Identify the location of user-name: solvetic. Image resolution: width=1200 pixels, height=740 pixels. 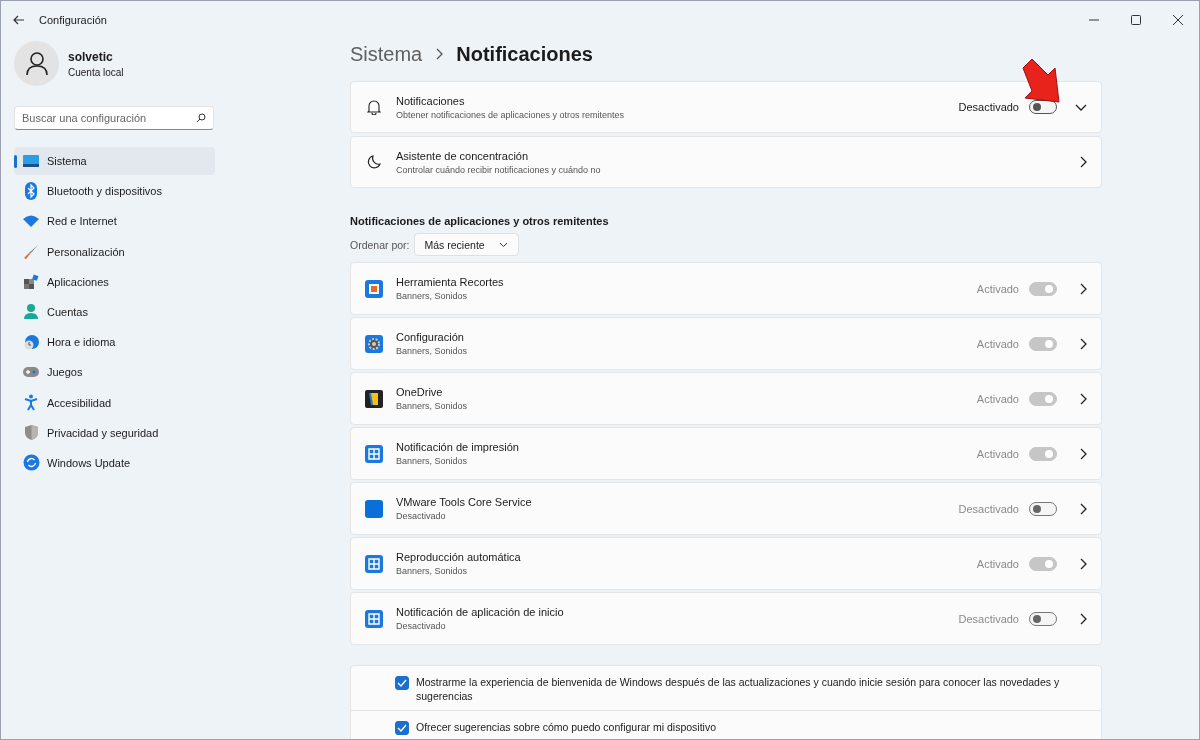
(91, 56).